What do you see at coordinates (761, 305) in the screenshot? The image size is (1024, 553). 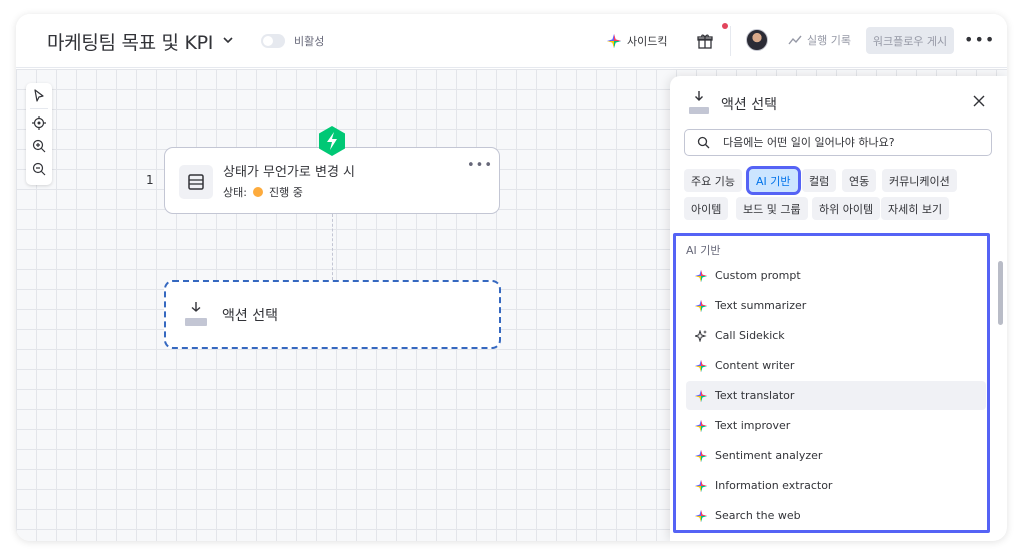 I see `list-item-label: Text summarizer` at bounding box center [761, 305].